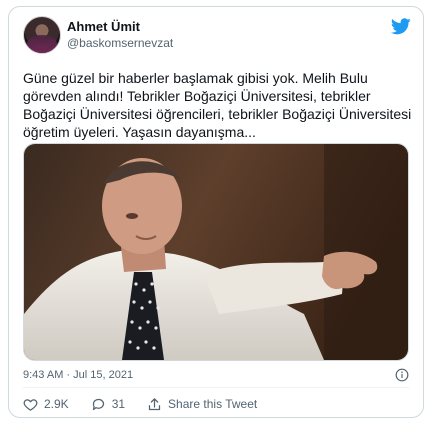  What do you see at coordinates (98, 404) in the screenshot?
I see `reply-icon` at bounding box center [98, 404].